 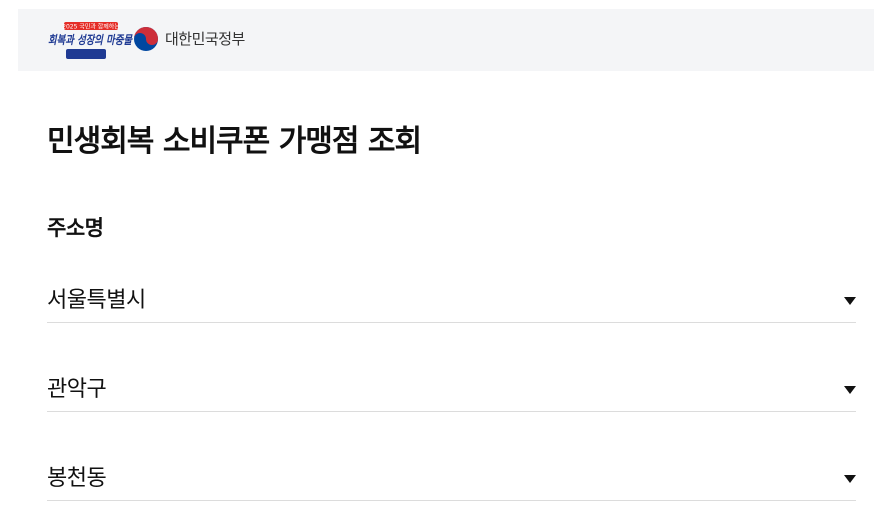 I want to click on campaign-logo-graphic: 2025 국민과 함께하는 회복과 성장의 마중물, so click(x=91, y=40).